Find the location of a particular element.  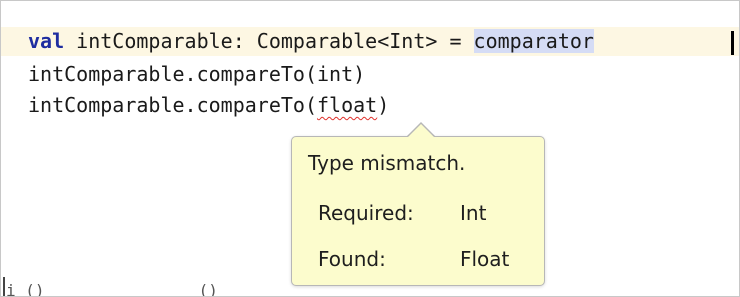

found-type: Float is located at coordinates (485, 259).